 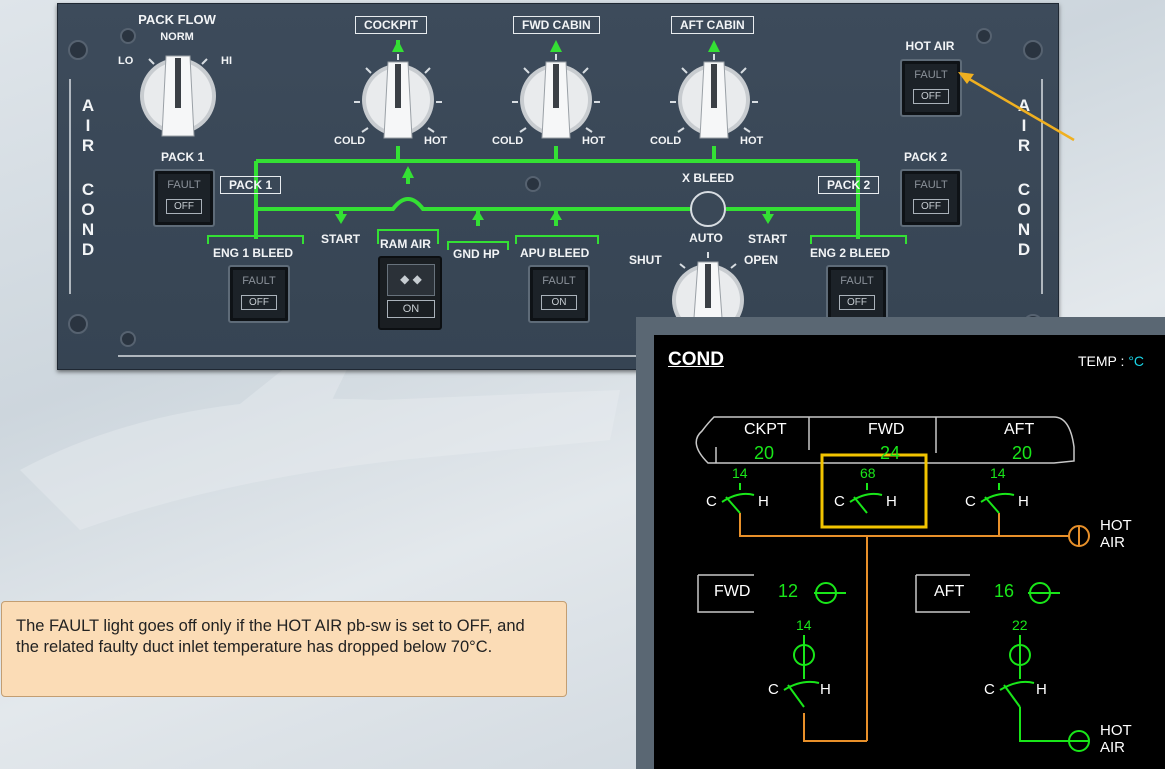 What do you see at coordinates (765, 429) in the screenshot?
I see `zone-ckpt-name: CKPT` at bounding box center [765, 429].